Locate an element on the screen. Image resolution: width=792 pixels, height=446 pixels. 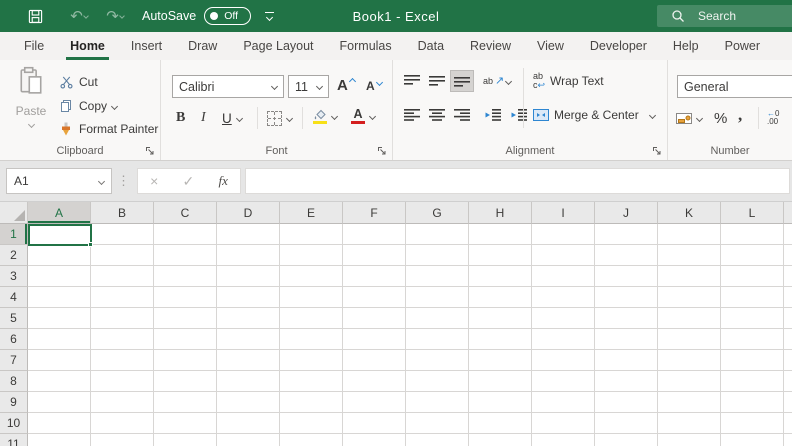
cell-D8 is located at coordinates (248, 381).